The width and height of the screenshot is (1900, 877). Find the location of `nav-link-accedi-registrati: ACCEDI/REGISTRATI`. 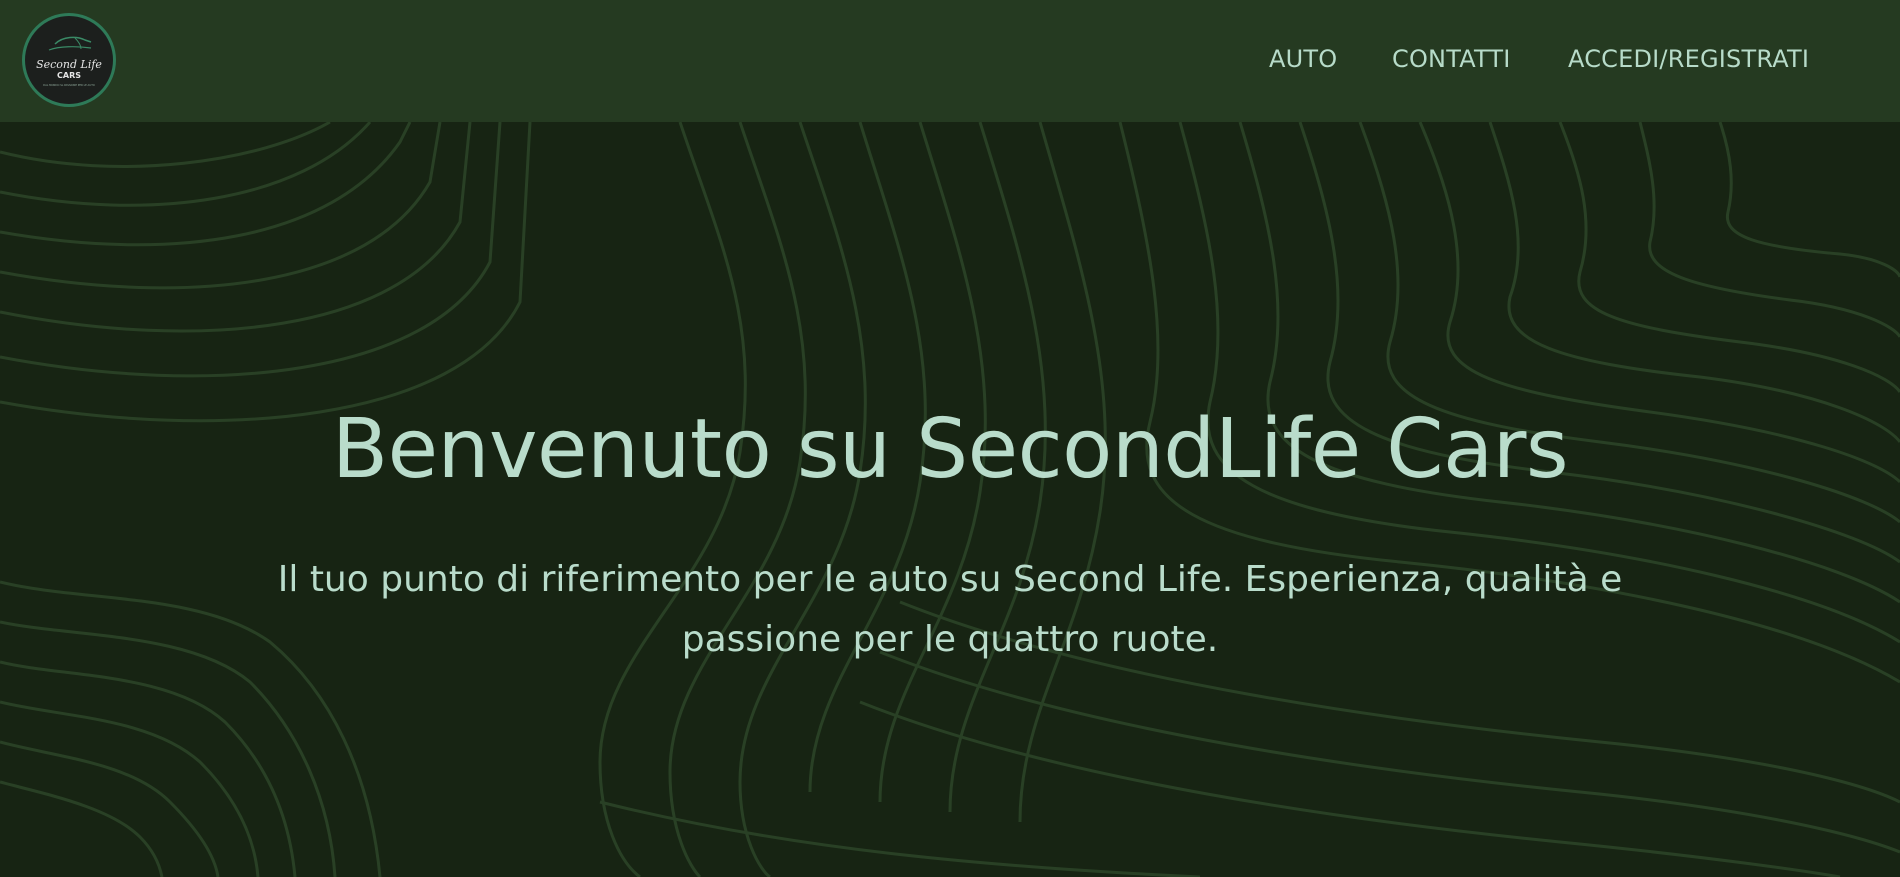

nav-link-accedi-registrati: ACCEDI/REGISTRATI is located at coordinates (1688, 59).